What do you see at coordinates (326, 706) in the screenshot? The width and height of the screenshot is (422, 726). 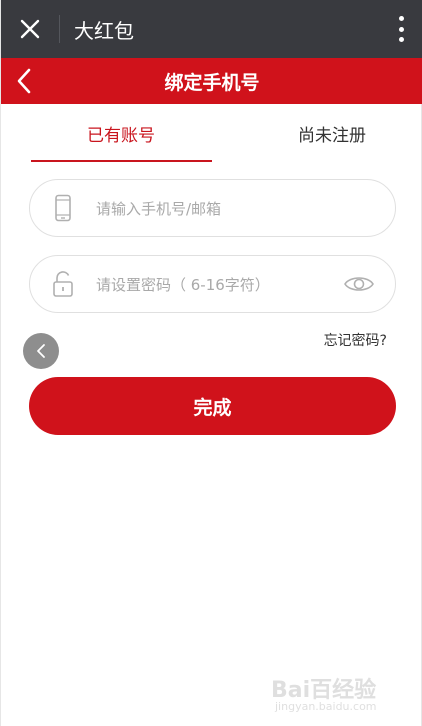 I see `watermark-url: jingyan.baidu.com` at bounding box center [326, 706].